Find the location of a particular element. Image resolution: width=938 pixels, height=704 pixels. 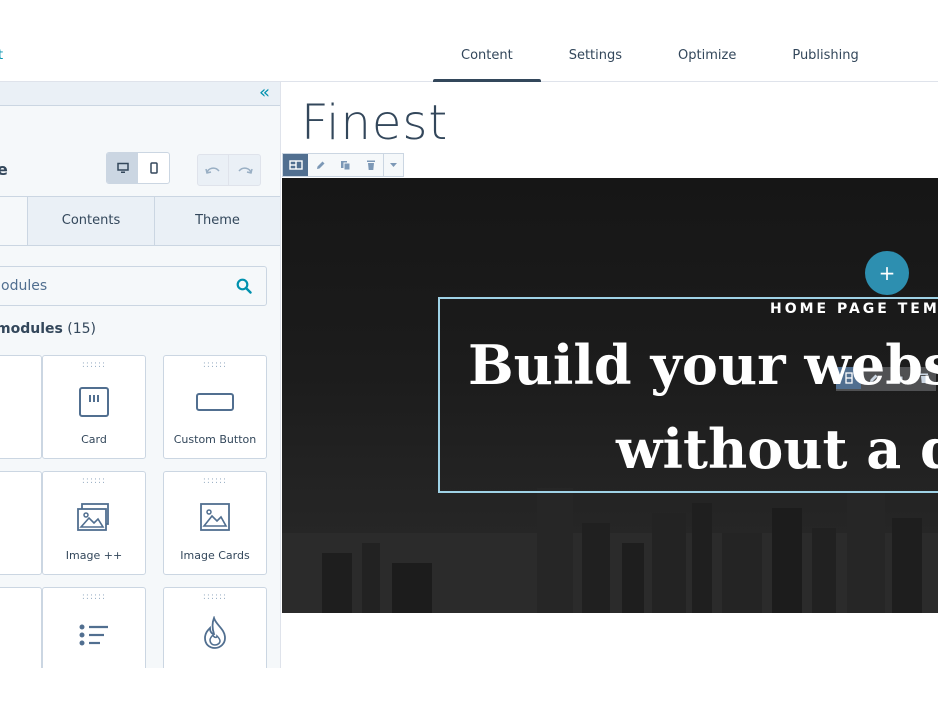

panel-tabs: Contents Theme is located at coordinates (140, 221).